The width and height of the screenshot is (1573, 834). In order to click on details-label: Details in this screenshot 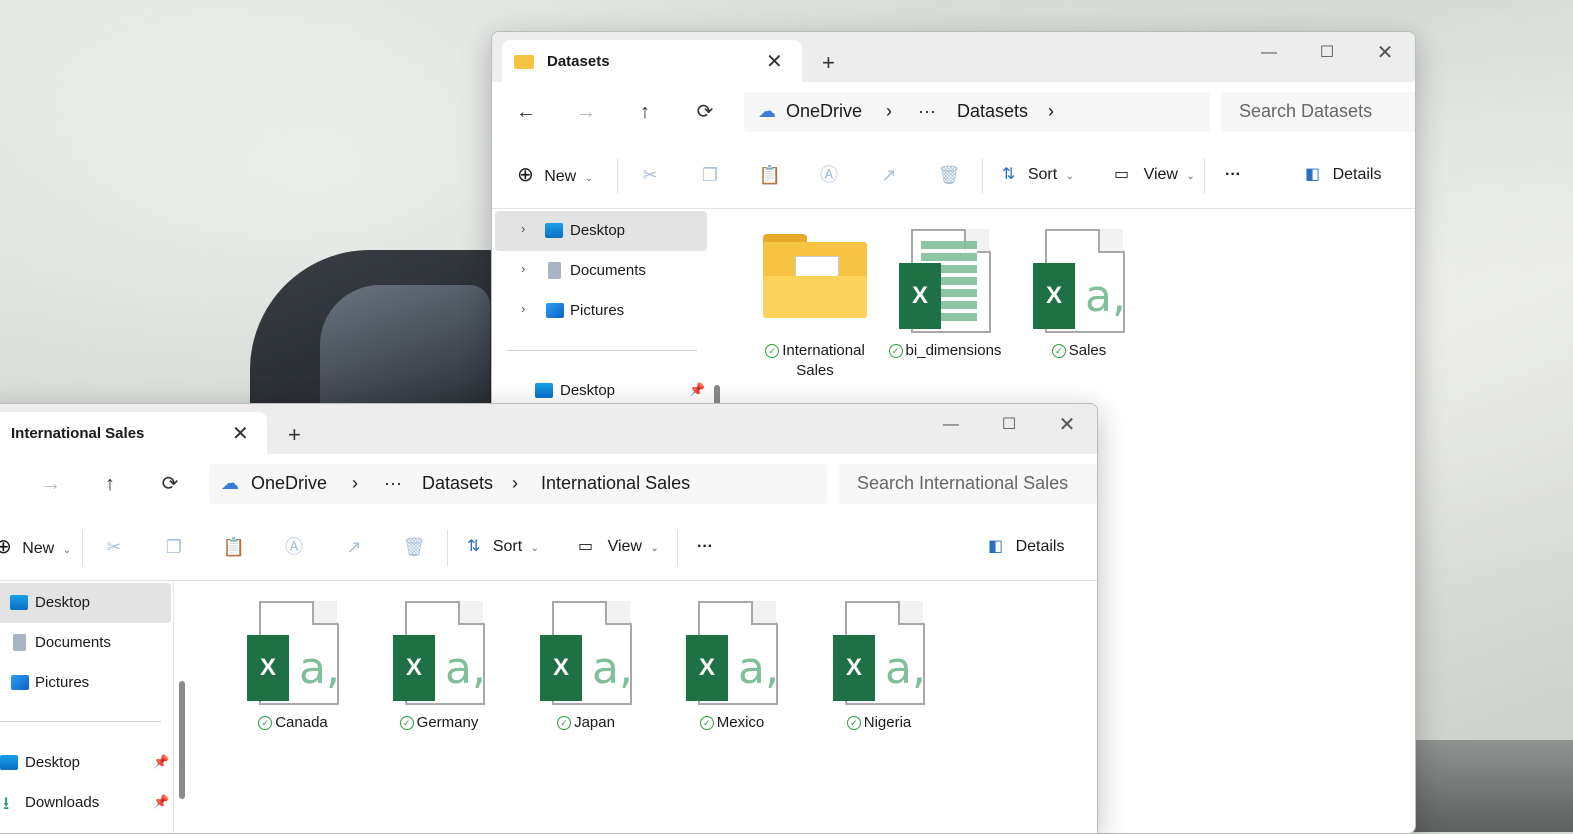, I will do `click(1040, 546)`.